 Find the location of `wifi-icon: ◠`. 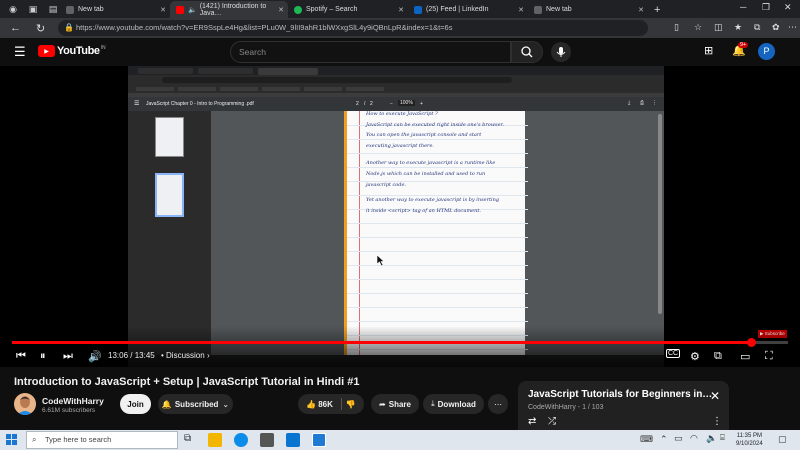

wifi-icon: ◠ is located at coordinates (694, 438).